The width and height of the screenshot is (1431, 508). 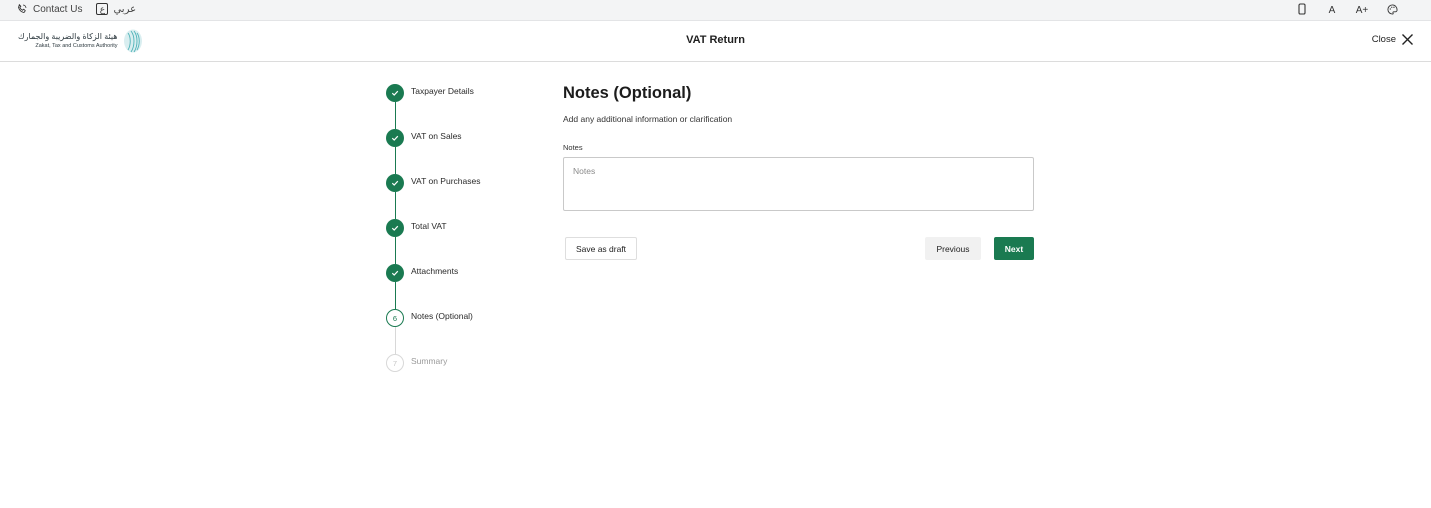 I want to click on language-toggle: ع عربي, so click(x=116, y=9).